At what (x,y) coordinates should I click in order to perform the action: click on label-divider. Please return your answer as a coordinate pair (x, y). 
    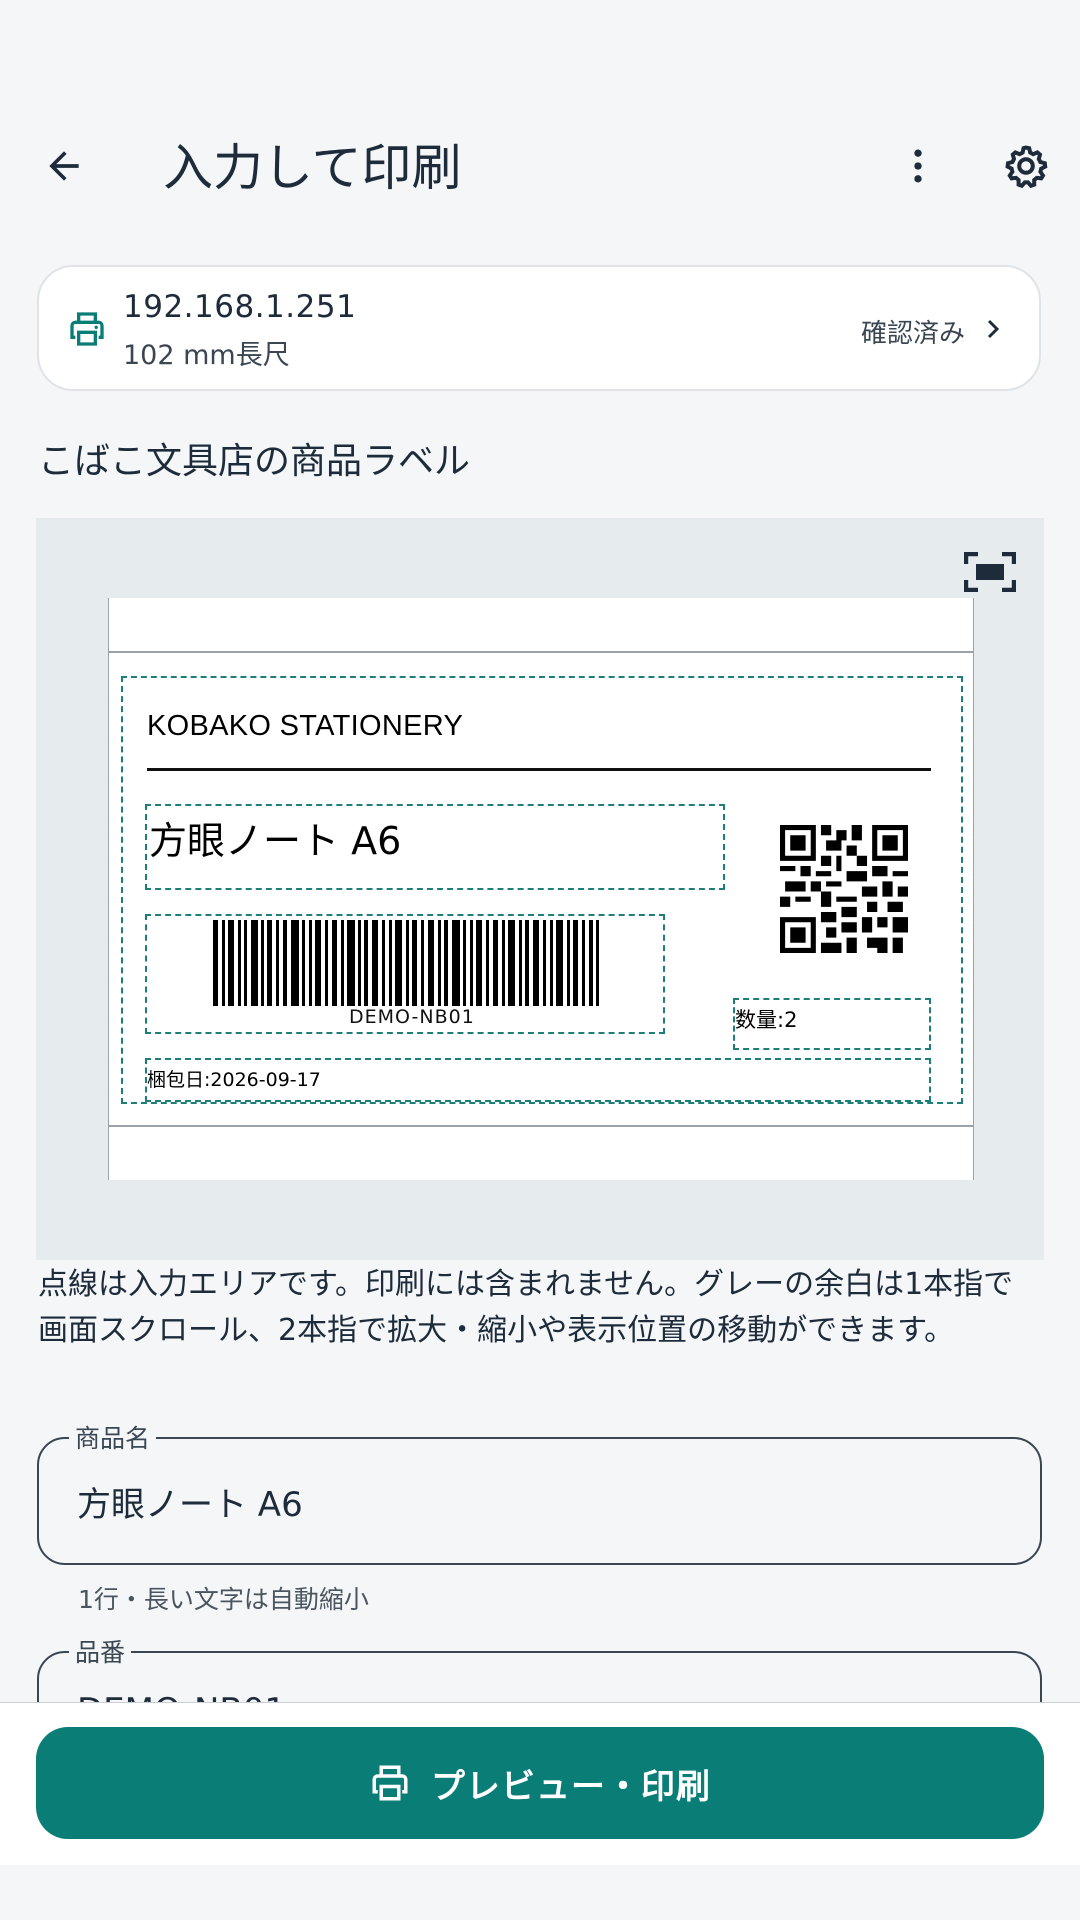
    Looking at the image, I should click on (539, 769).